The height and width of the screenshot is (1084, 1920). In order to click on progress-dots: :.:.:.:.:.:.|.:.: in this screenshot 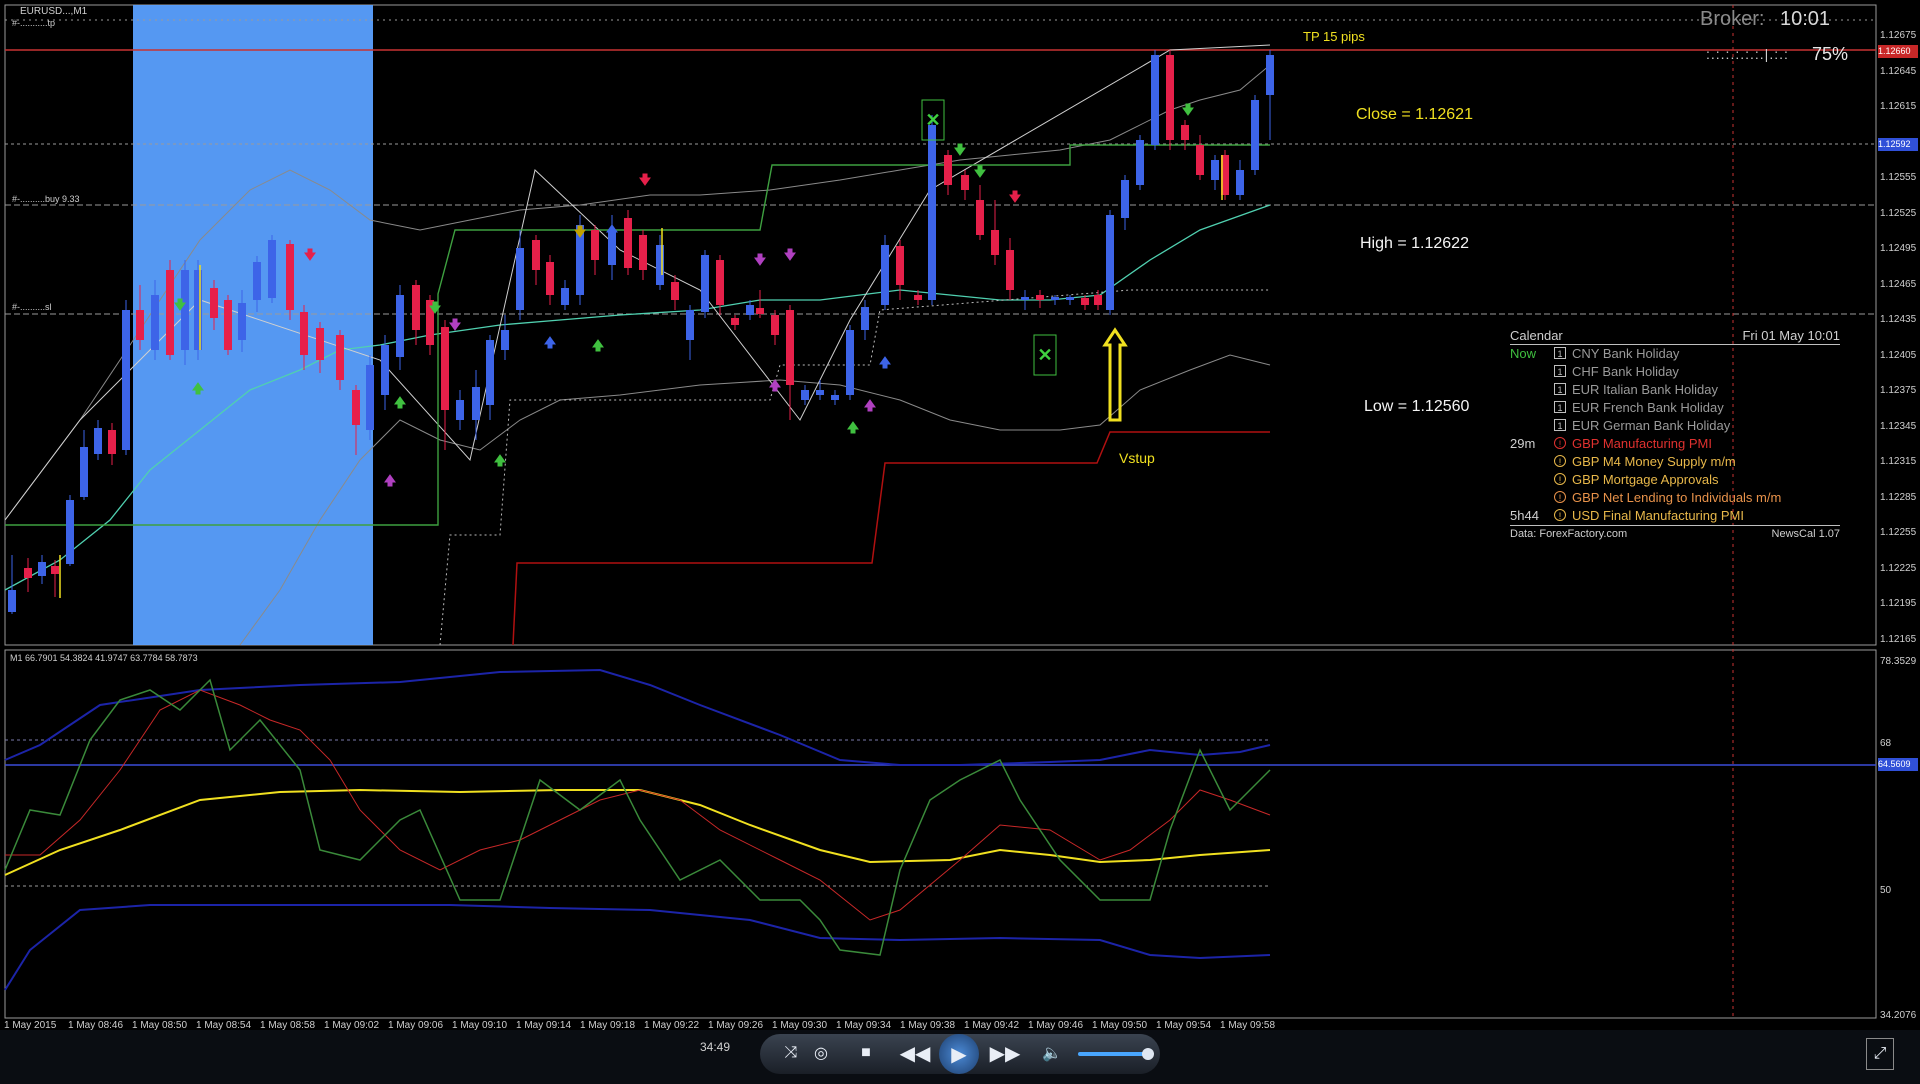, I will do `click(1747, 54)`.